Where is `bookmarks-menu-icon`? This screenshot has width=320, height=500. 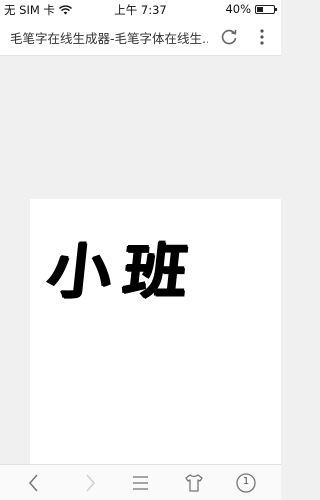
bookmarks-menu-icon is located at coordinates (140, 483).